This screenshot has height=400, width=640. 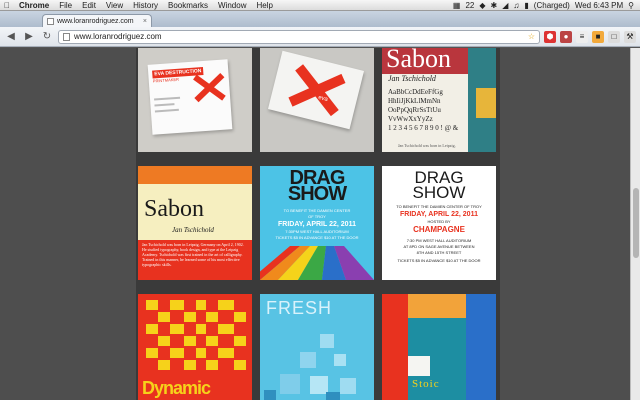 I want to click on specimen-title: Sabon, so click(x=418, y=60).